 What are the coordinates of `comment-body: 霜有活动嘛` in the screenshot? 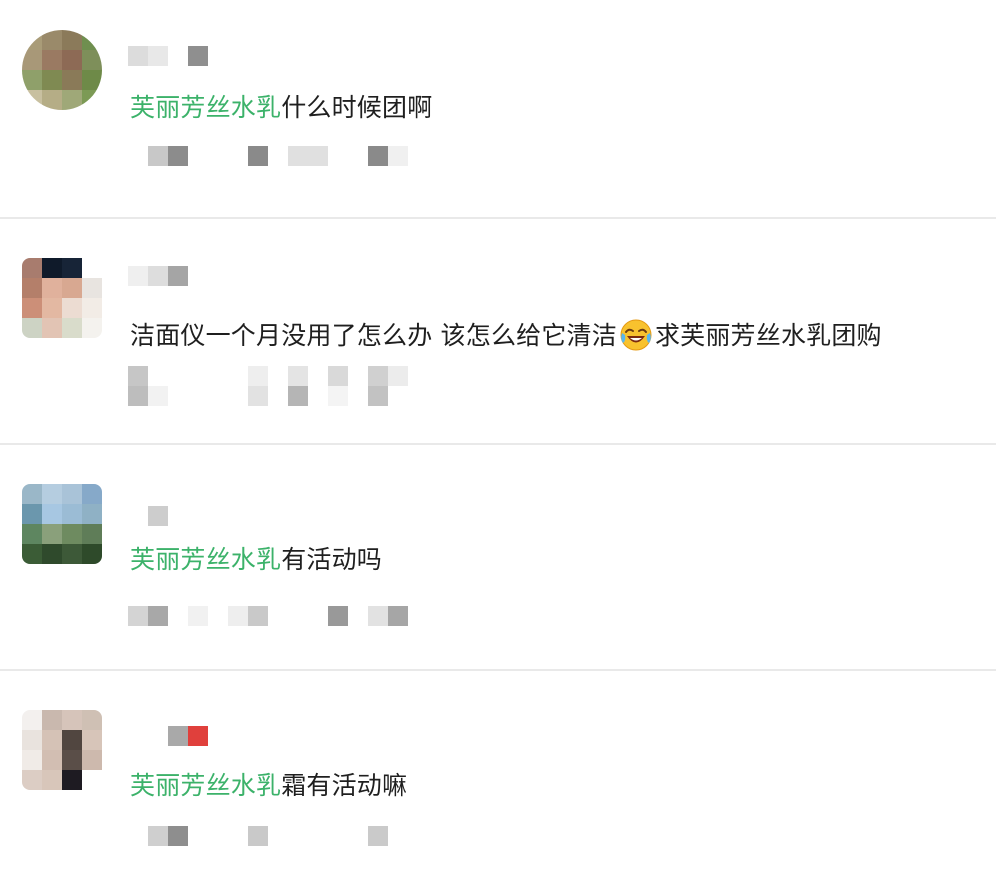 It's located at (344, 785).